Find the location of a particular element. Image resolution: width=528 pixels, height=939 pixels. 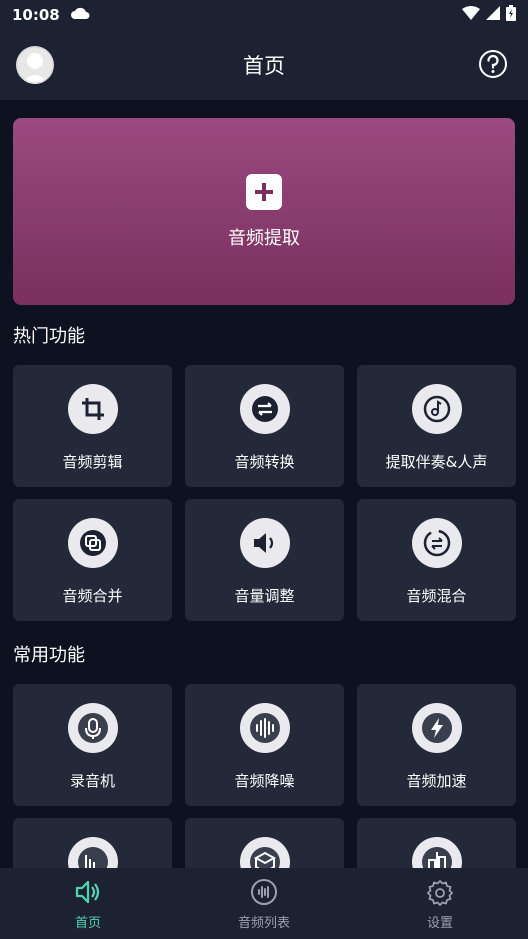

nav-settings-label: 设置 is located at coordinates (439, 923).